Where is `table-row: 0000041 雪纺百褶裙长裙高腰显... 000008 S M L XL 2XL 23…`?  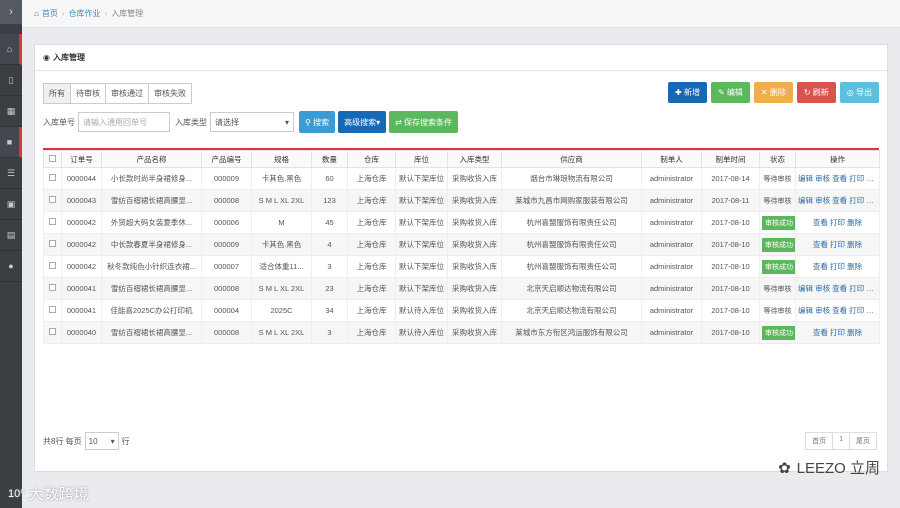
table-row: 0000041 雪纺百褶裙长裙高腰显... 000008 S M L XL 2XL 23… is located at coordinates (461, 288).